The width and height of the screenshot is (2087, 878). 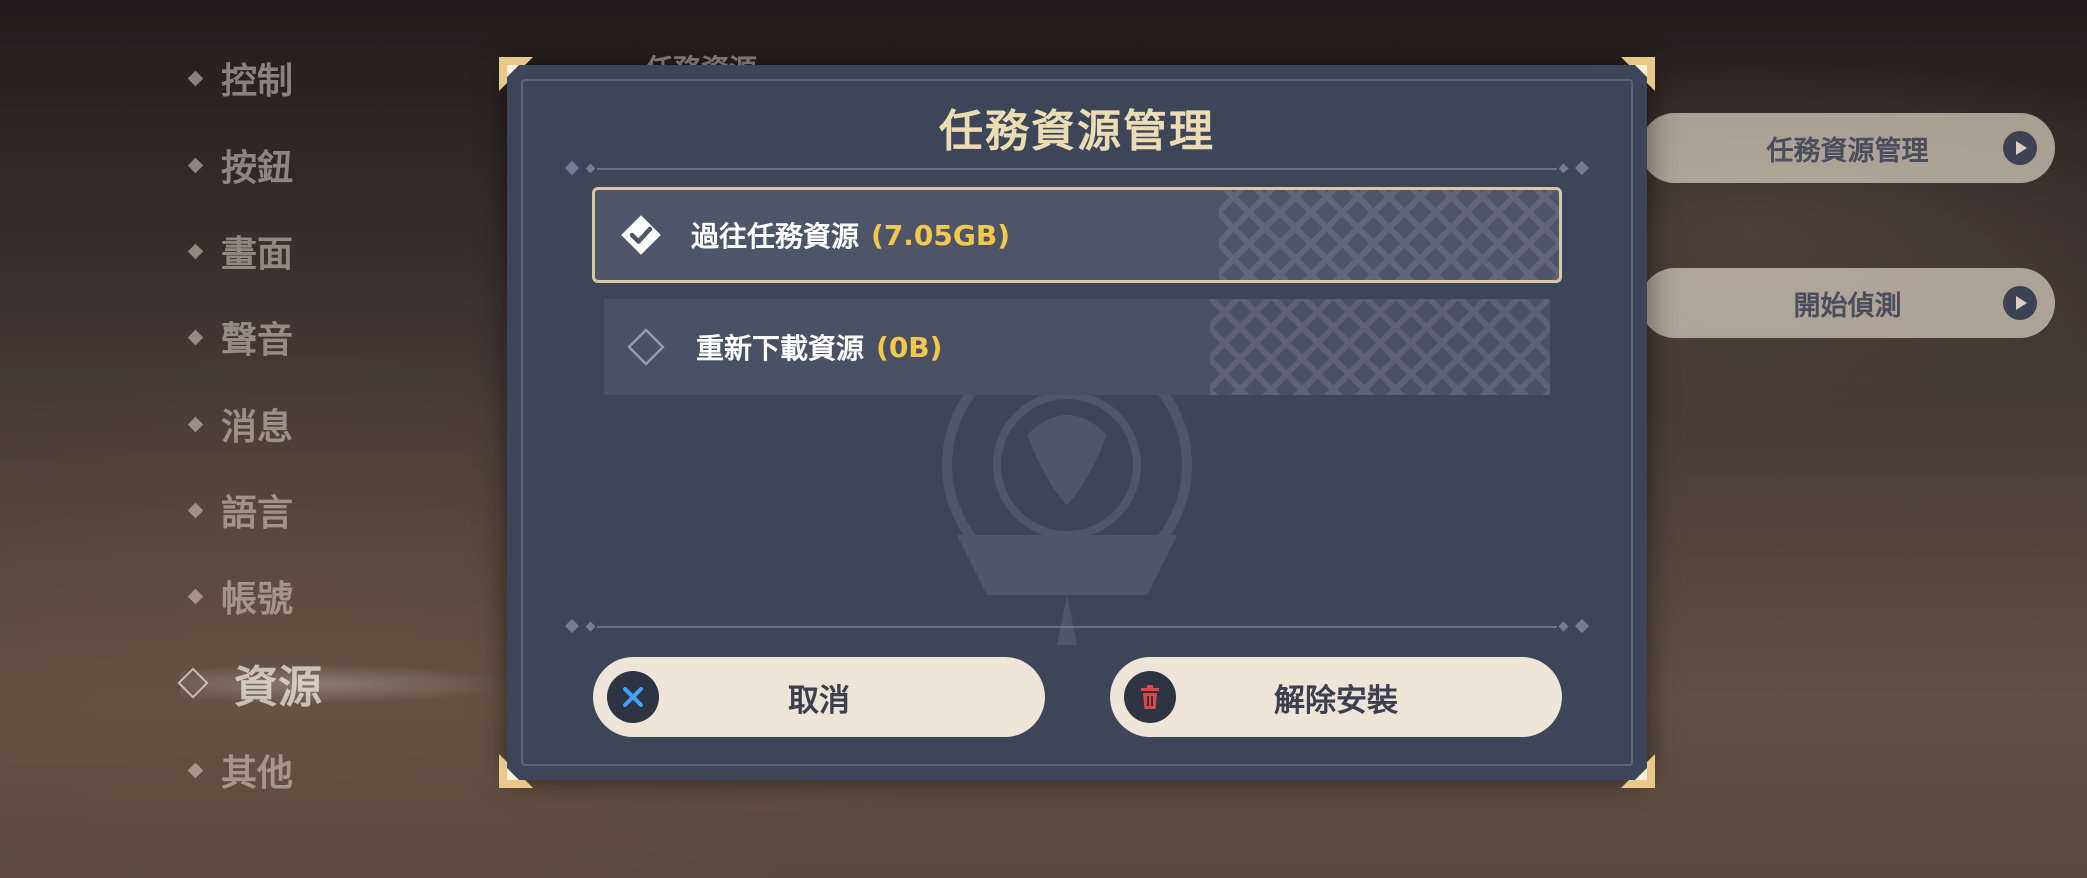 I want to click on cancel-button-label: 取消, so click(x=819, y=700).